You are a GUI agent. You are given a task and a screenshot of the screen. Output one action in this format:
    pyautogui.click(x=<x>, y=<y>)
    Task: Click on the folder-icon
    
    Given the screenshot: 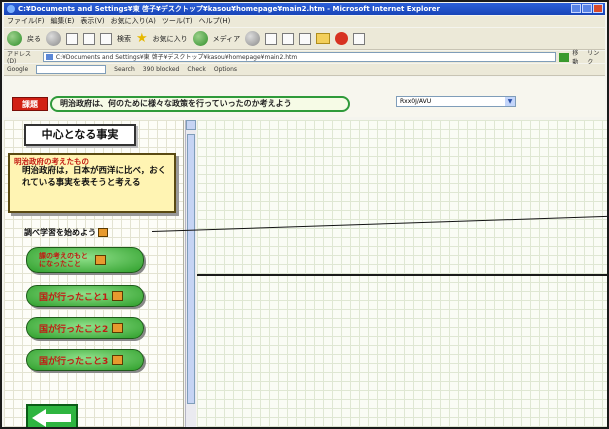 What is the action you would take?
    pyautogui.click(x=323, y=38)
    